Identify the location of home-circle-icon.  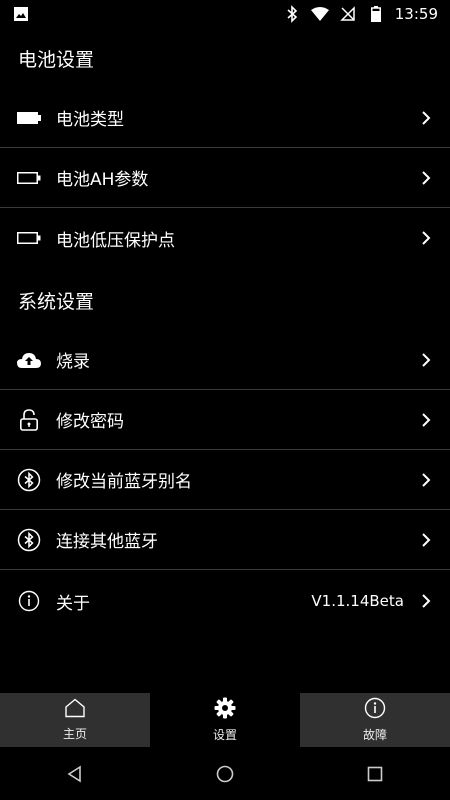
(225, 774).